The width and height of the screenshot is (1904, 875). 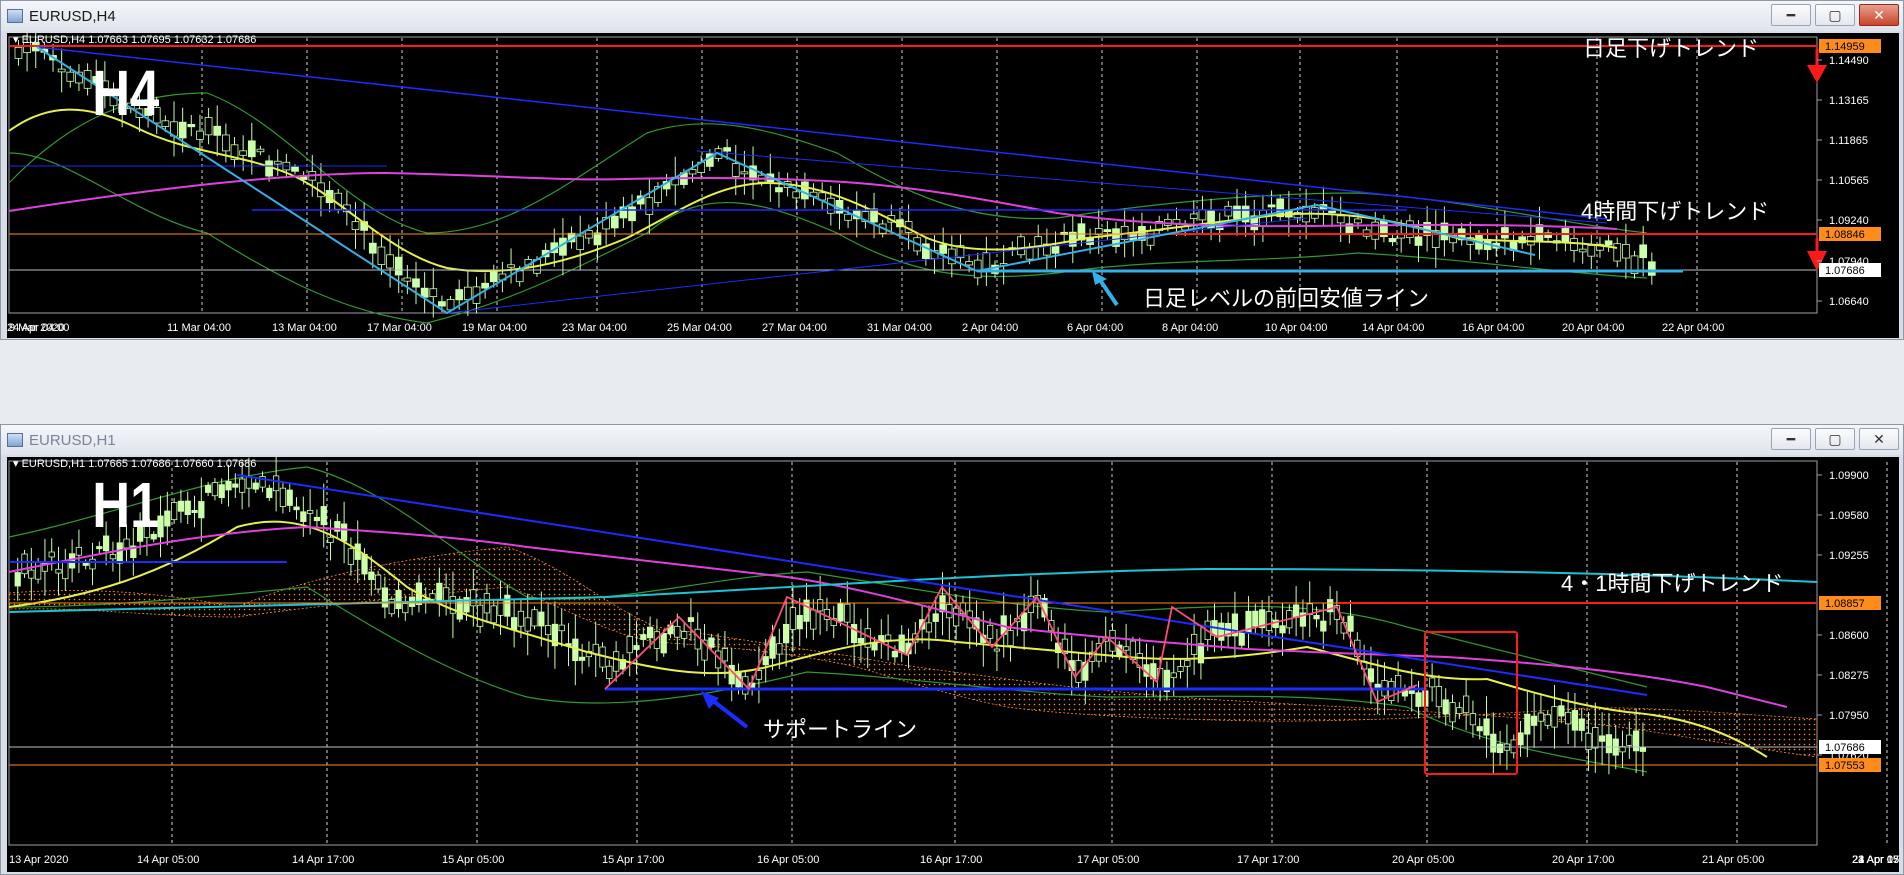 What do you see at coordinates (1849, 61) in the screenshot?
I see `price-tick-label: 1.14490` at bounding box center [1849, 61].